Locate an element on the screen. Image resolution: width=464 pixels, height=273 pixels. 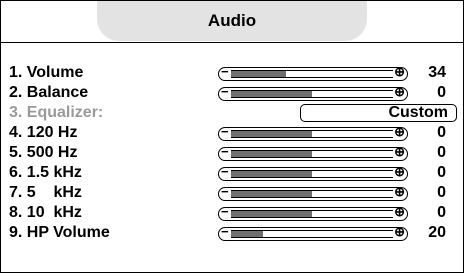
balance-slider: − ⊕ is located at coordinates (313, 92).